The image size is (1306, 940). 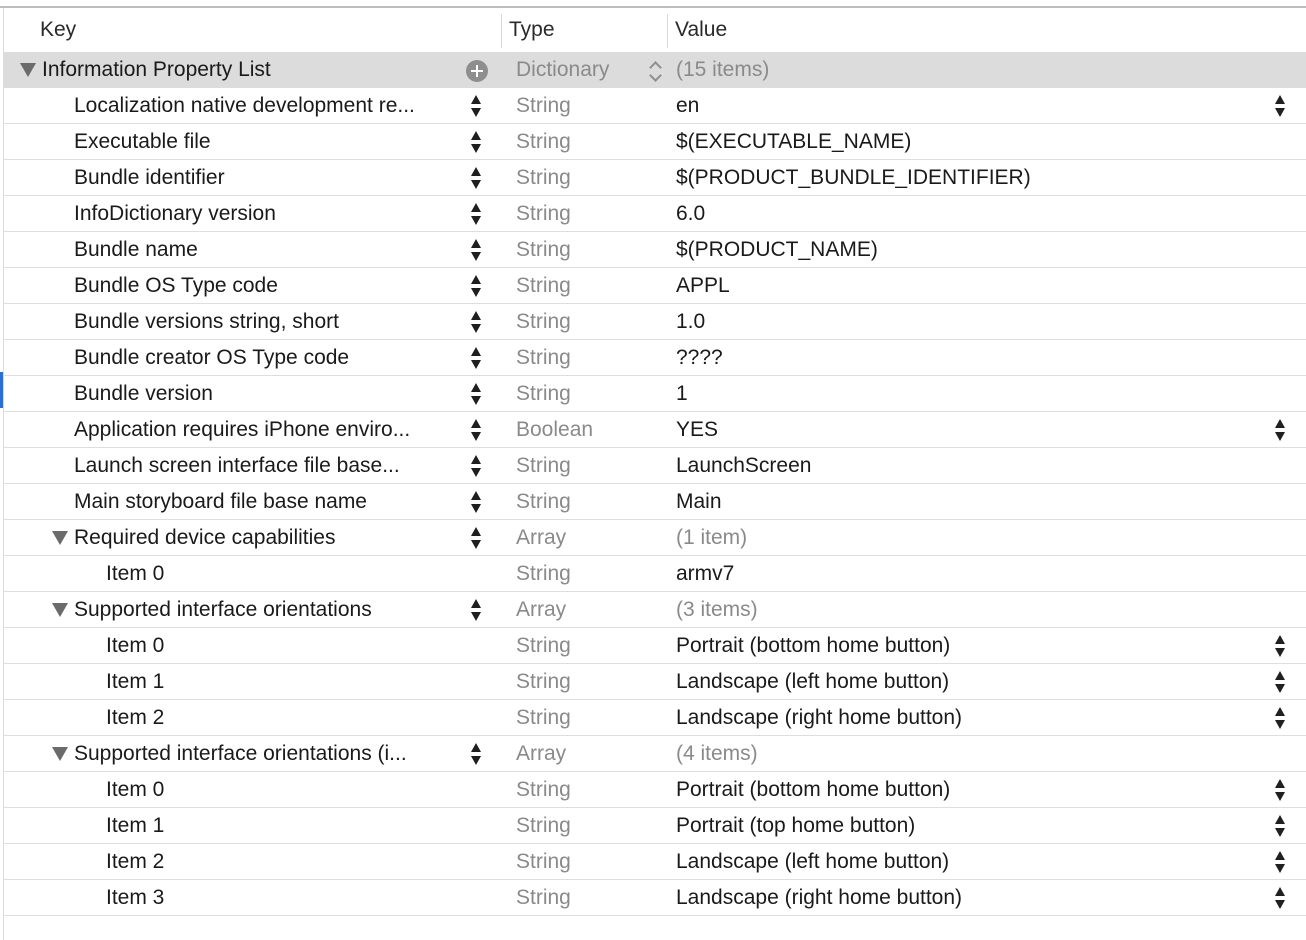 What do you see at coordinates (176, 286) in the screenshot?
I see `property-key: Bundle OS Type code` at bounding box center [176, 286].